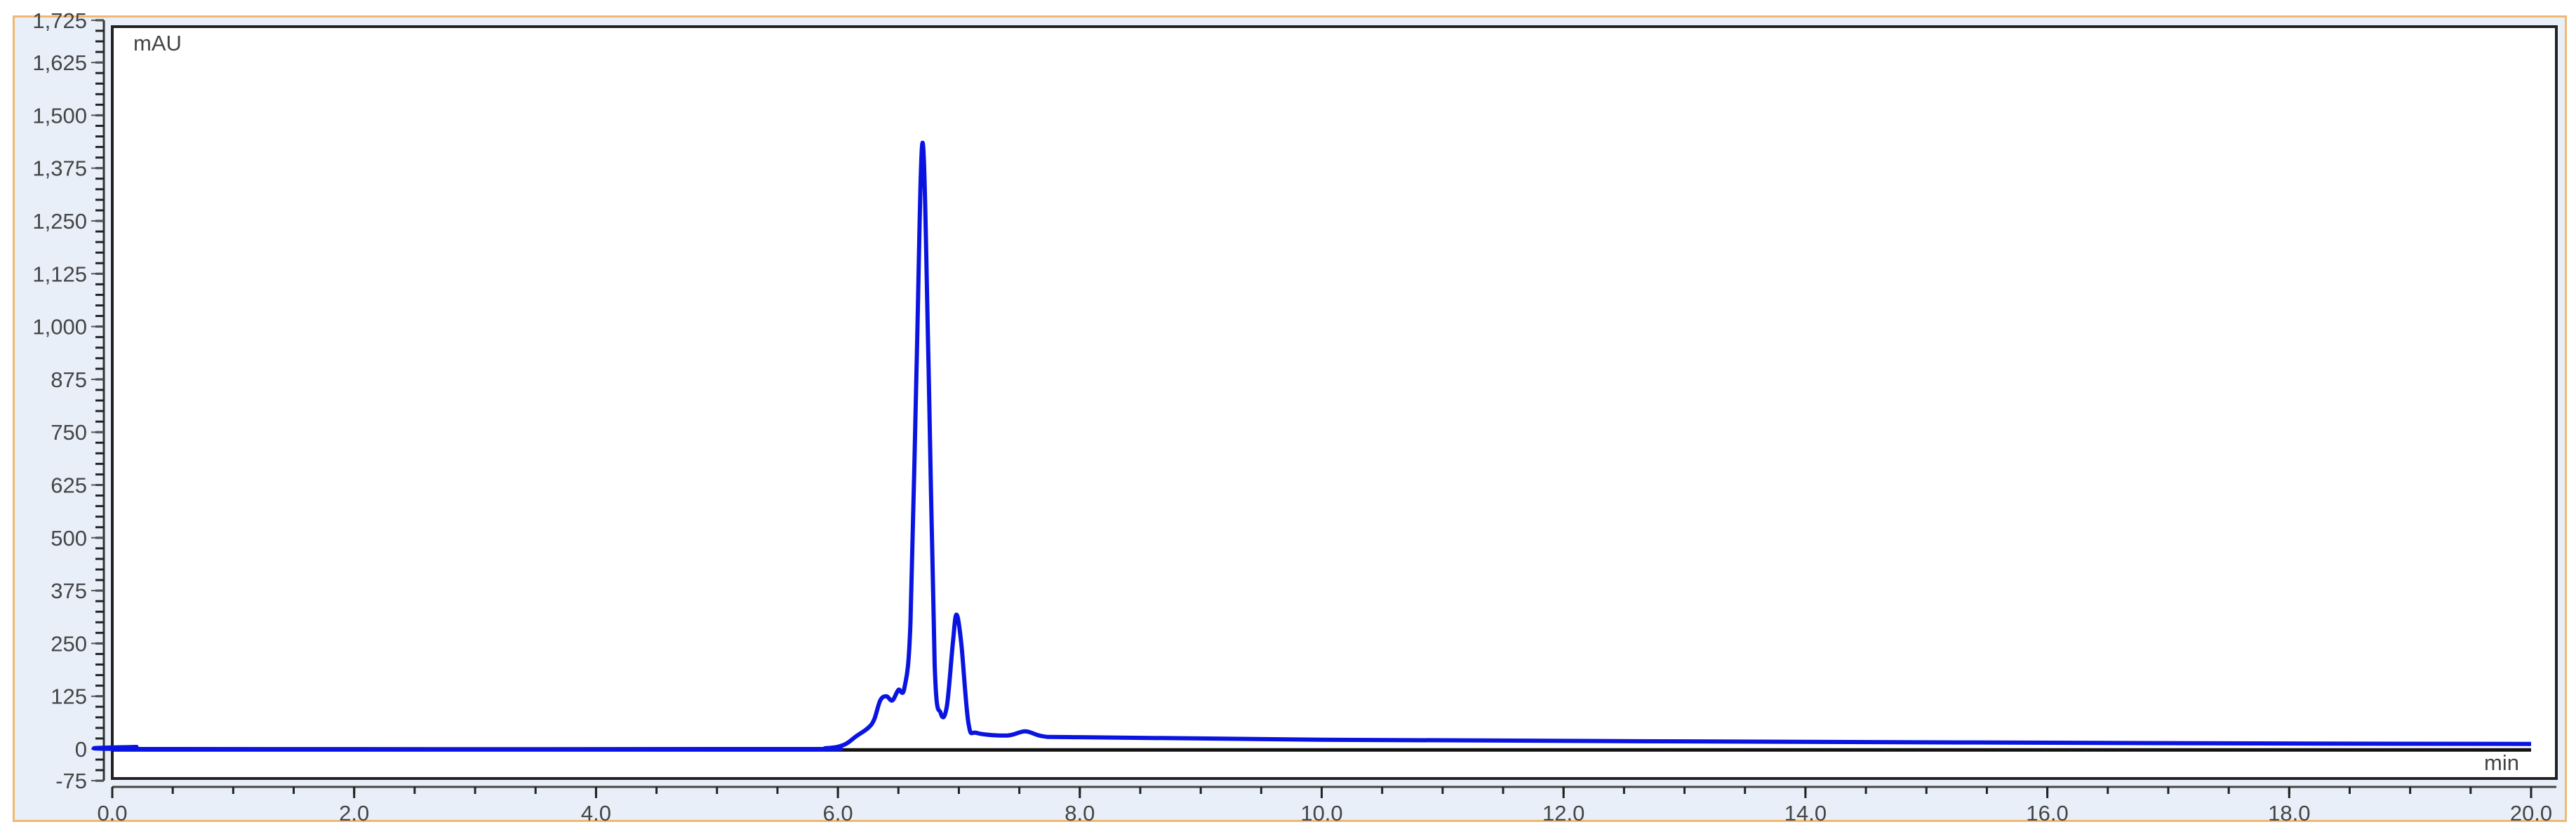 Image resolution: width=2576 pixels, height=836 pixels. I want to click on x-tick-label: 14.0, so click(1805, 813).